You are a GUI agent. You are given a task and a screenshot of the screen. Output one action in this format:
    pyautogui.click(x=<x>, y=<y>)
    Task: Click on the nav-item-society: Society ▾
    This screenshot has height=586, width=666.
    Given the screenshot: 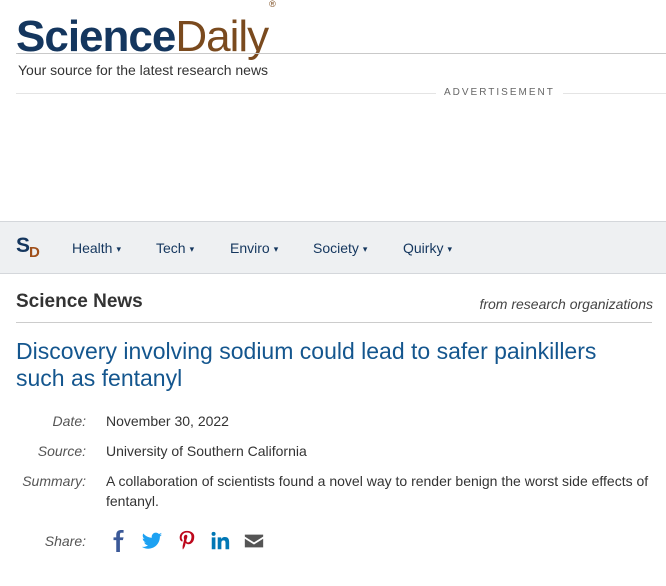 What is the action you would take?
    pyautogui.click(x=340, y=248)
    